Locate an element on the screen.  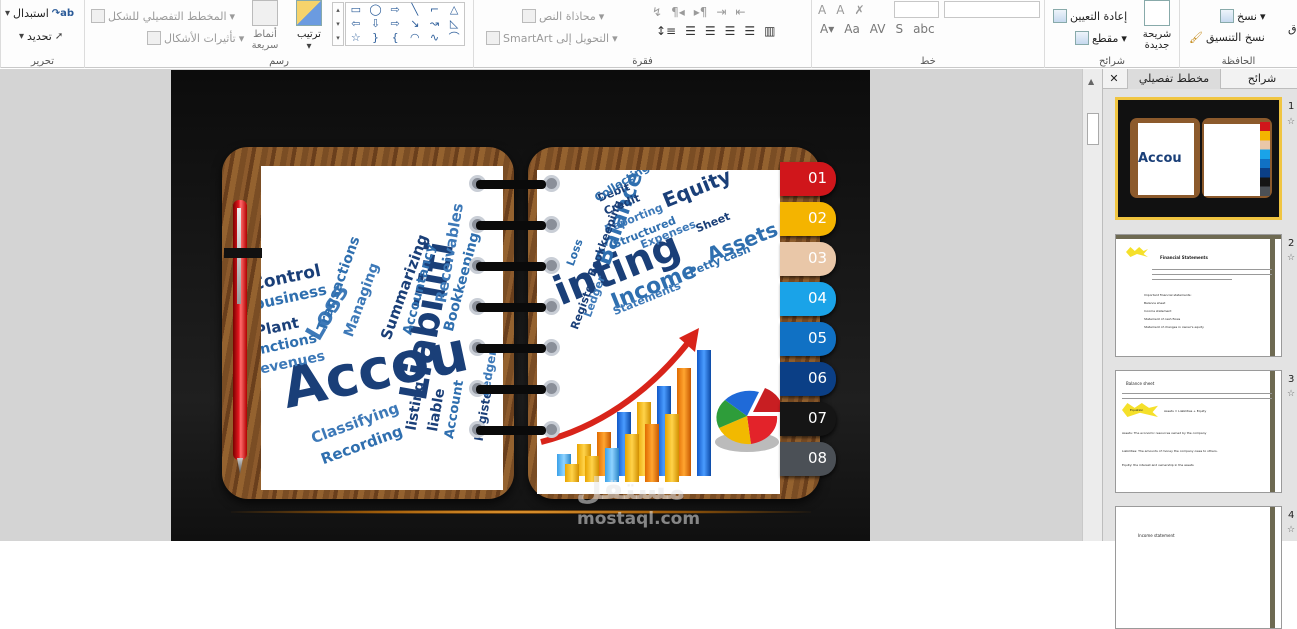
editing-group-label: تحرير is located at coordinates (42, 61).